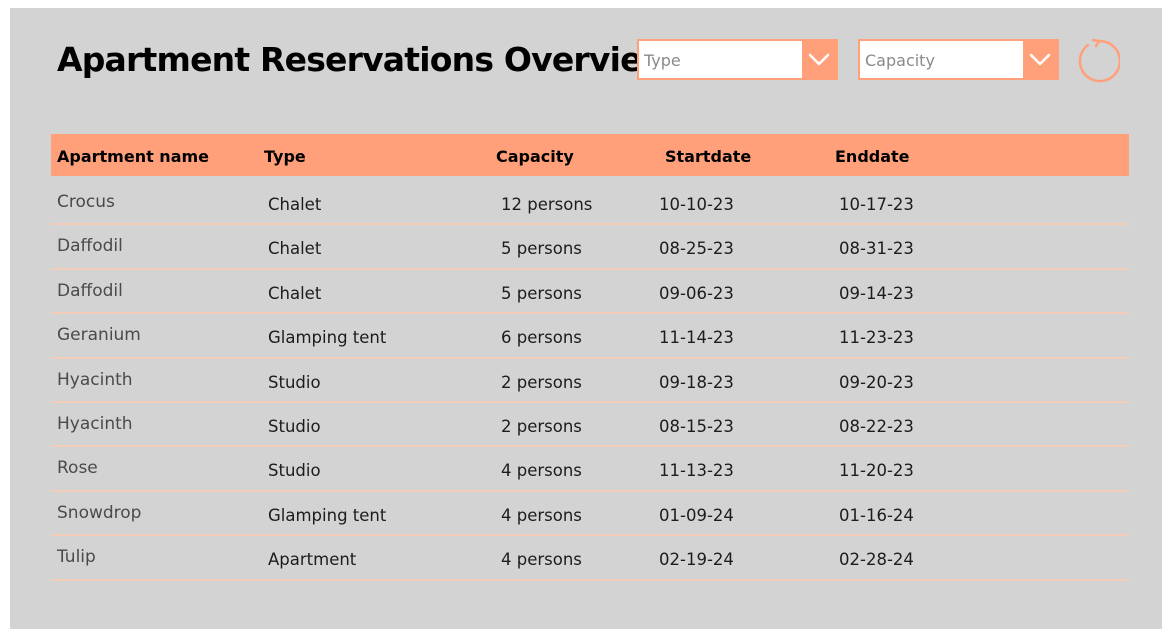 The width and height of the screenshot is (1169, 637). Describe the element at coordinates (364, 59) in the screenshot. I see `page-title: Apartment Reservations Overview` at that location.